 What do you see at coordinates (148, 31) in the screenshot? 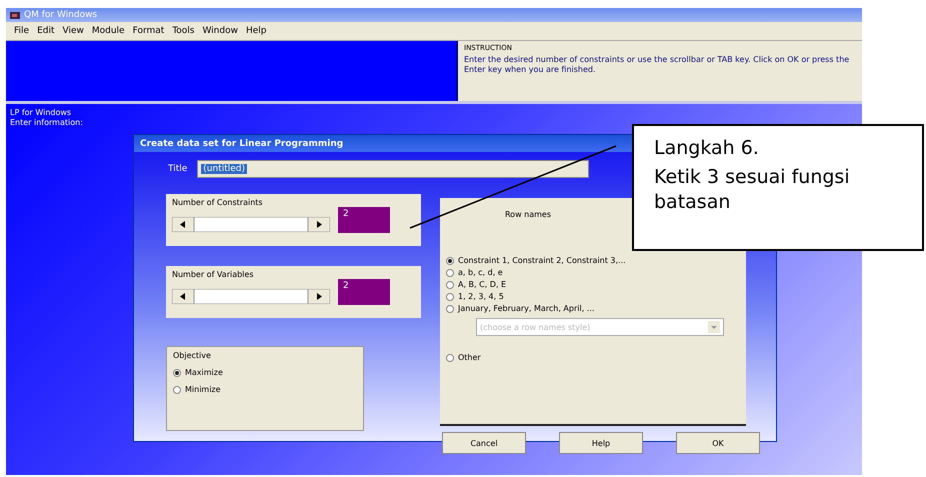
I see `menu-item: Format` at bounding box center [148, 31].